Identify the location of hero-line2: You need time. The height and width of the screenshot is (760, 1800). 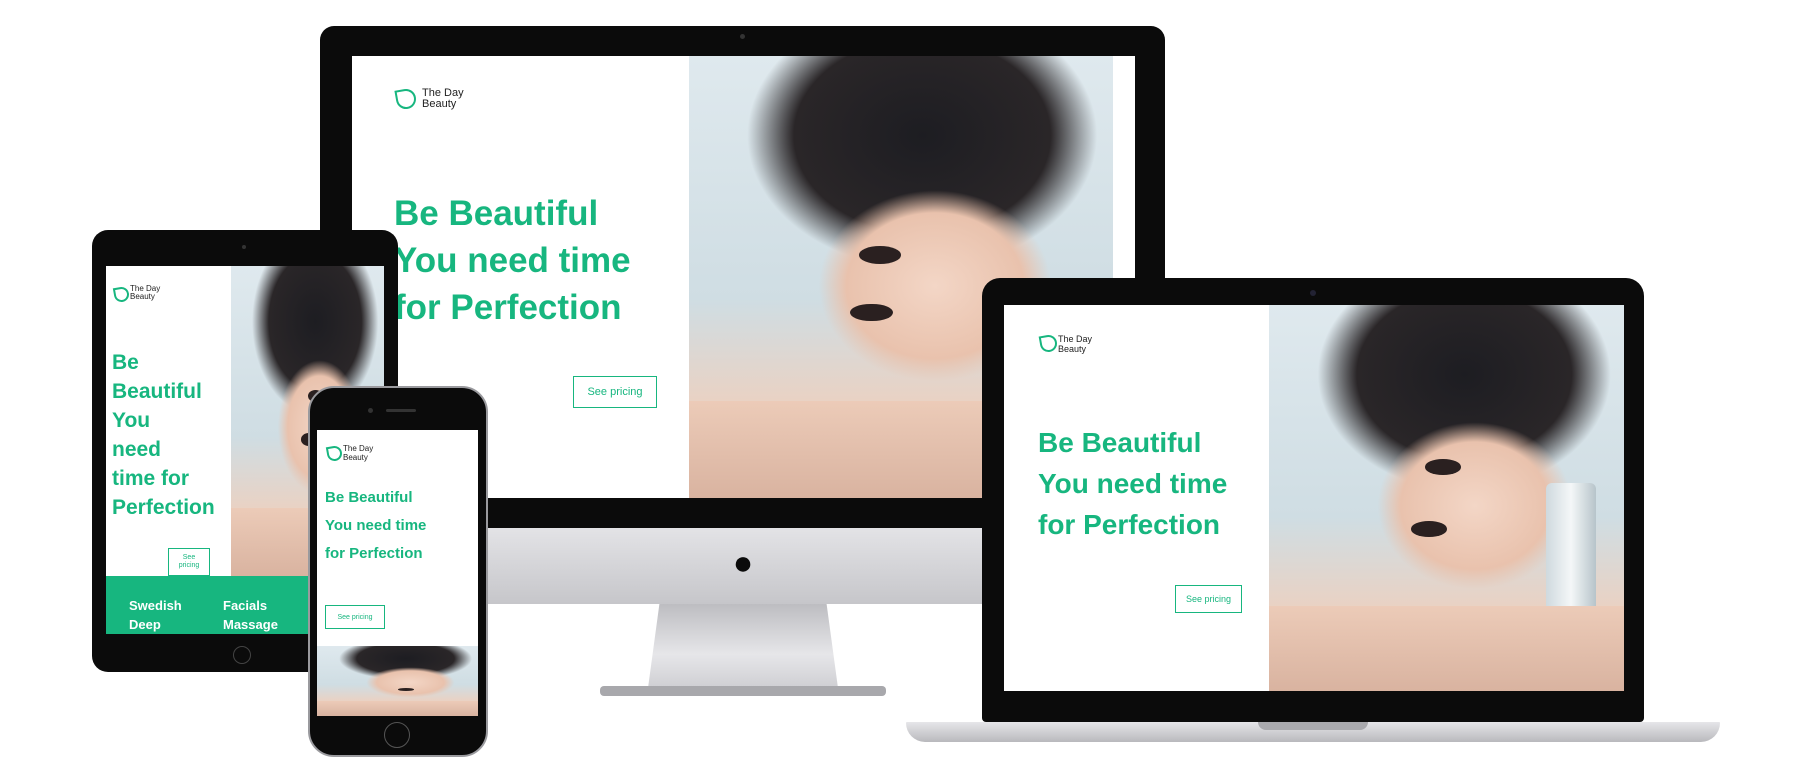
(512, 260).